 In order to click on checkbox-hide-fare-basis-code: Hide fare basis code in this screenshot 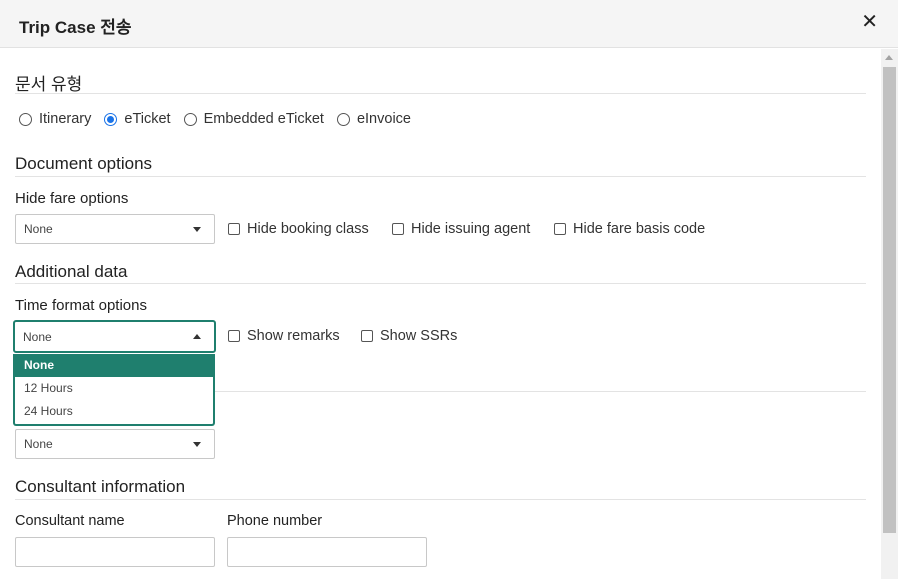, I will do `click(629, 229)`.